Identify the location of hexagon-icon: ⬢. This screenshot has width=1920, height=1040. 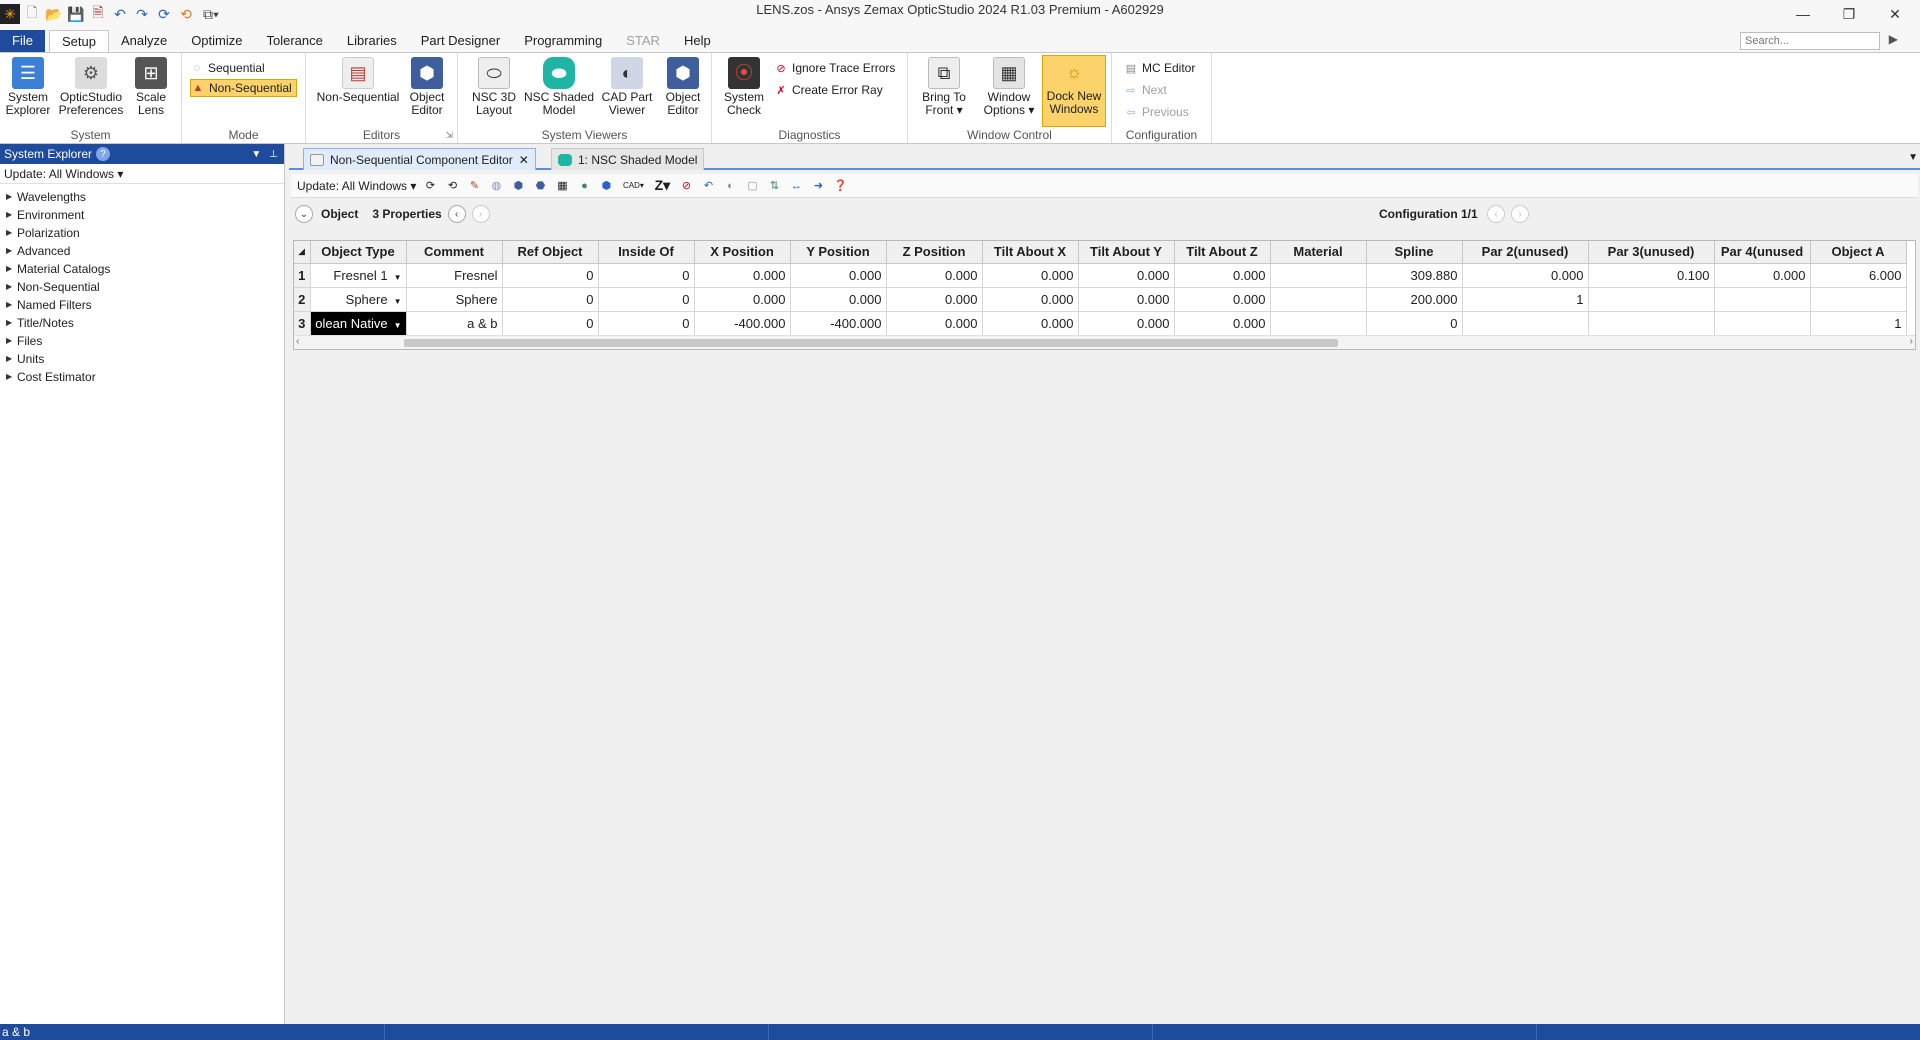
(606, 186).